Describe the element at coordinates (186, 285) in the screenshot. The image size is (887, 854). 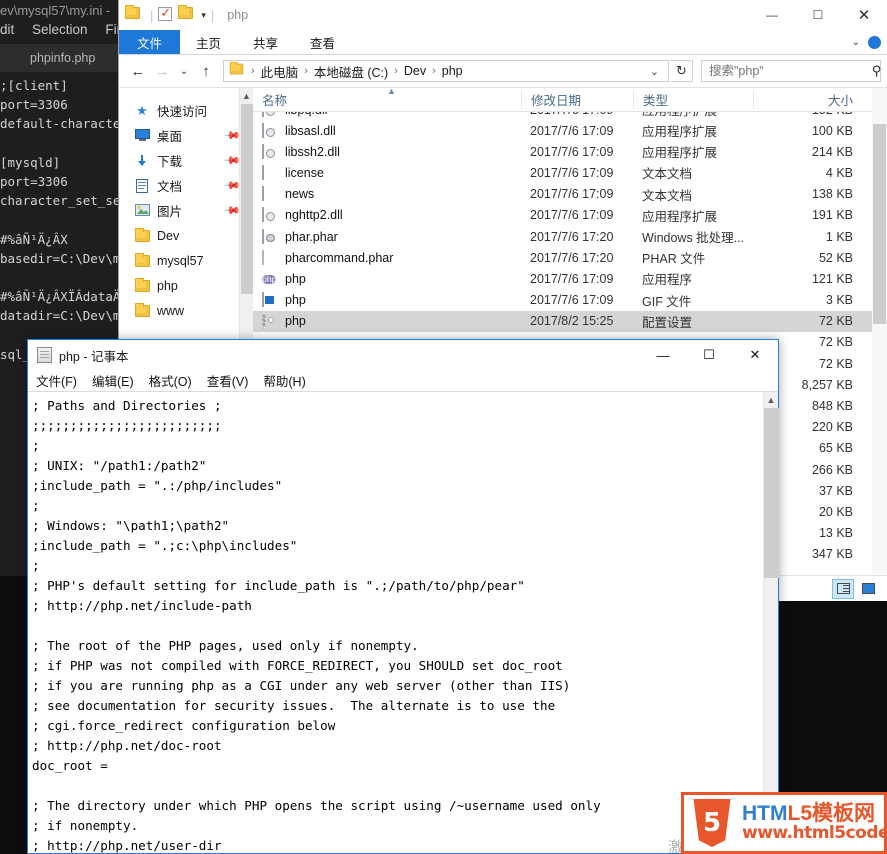
I see `sidebar-item-php: php` at that location.